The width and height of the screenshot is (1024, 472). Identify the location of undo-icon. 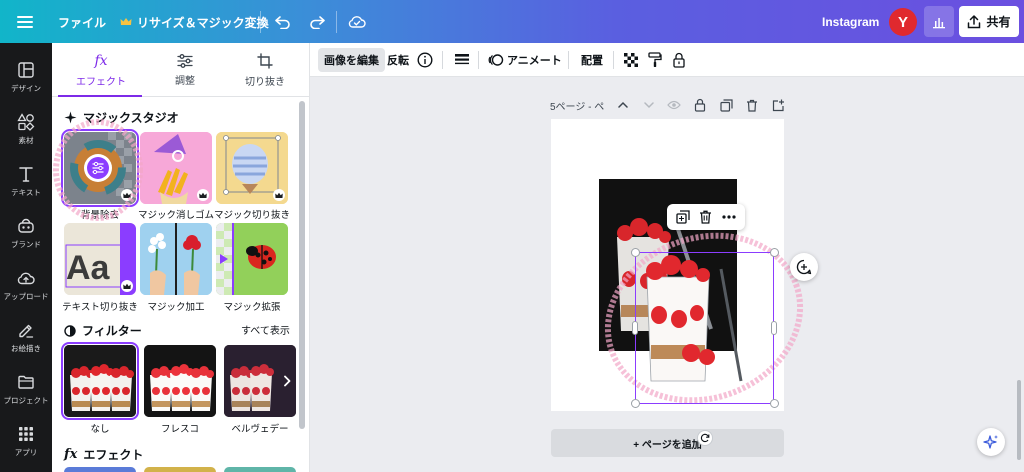
(282, 22).